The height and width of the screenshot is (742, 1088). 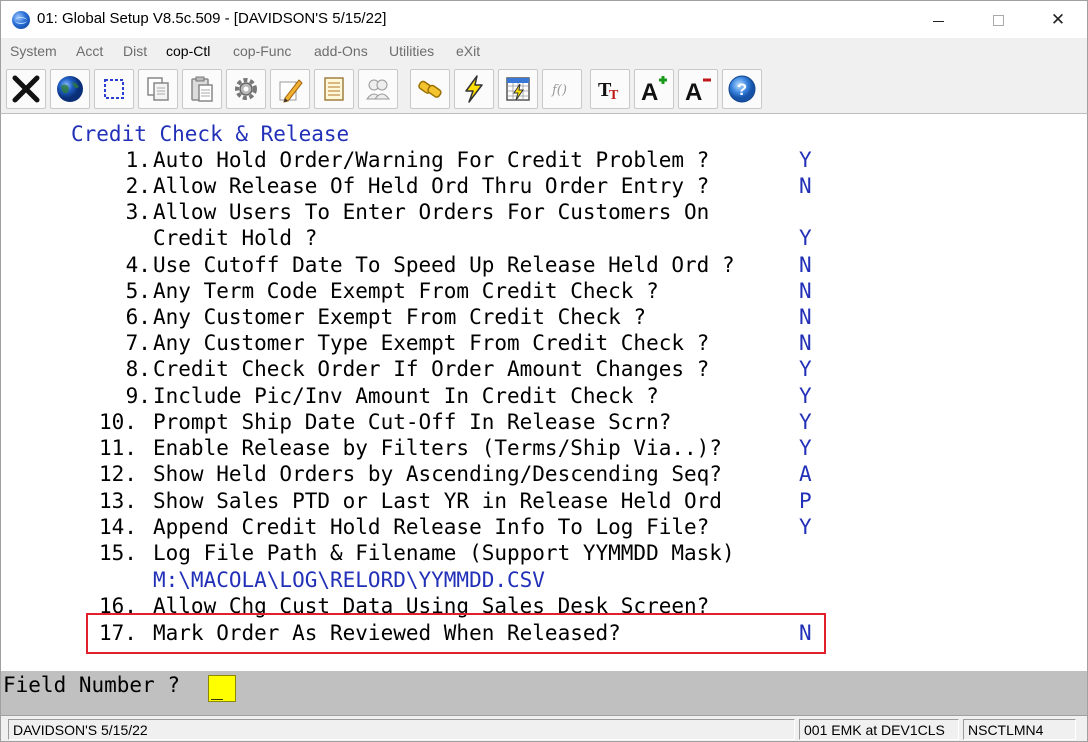 I want to click on close-icon: ✕, so click(x=1058, y=19).